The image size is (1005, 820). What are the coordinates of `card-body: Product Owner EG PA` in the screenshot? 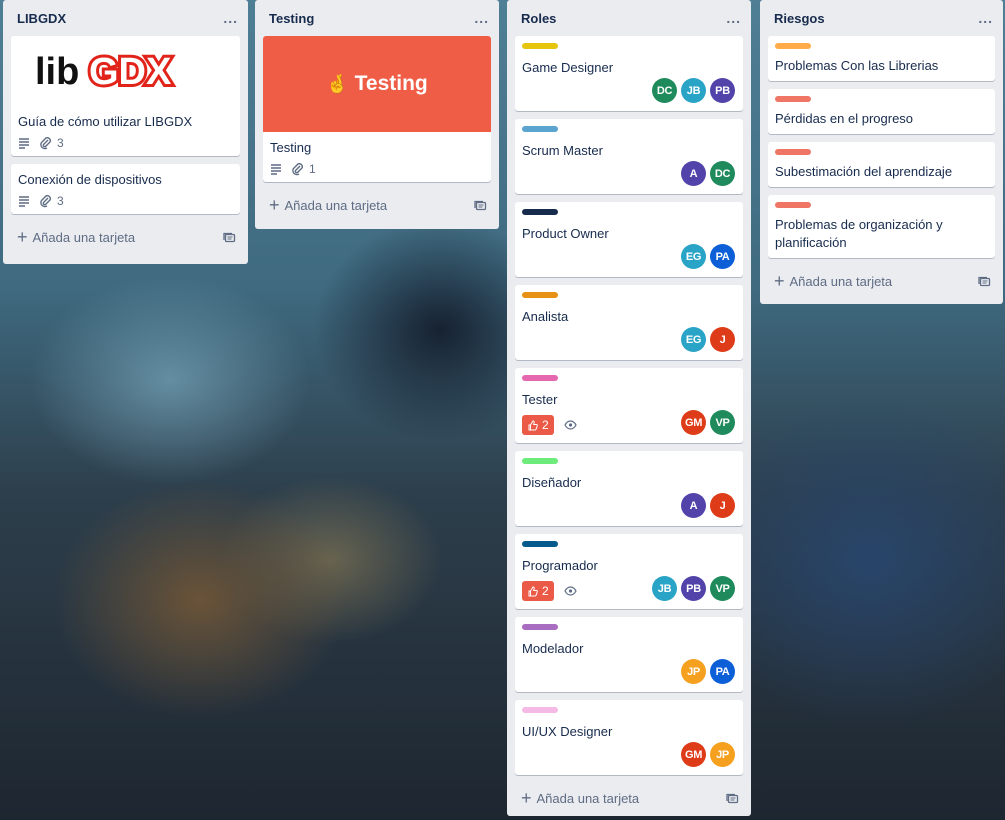 It's located at (629, 238).